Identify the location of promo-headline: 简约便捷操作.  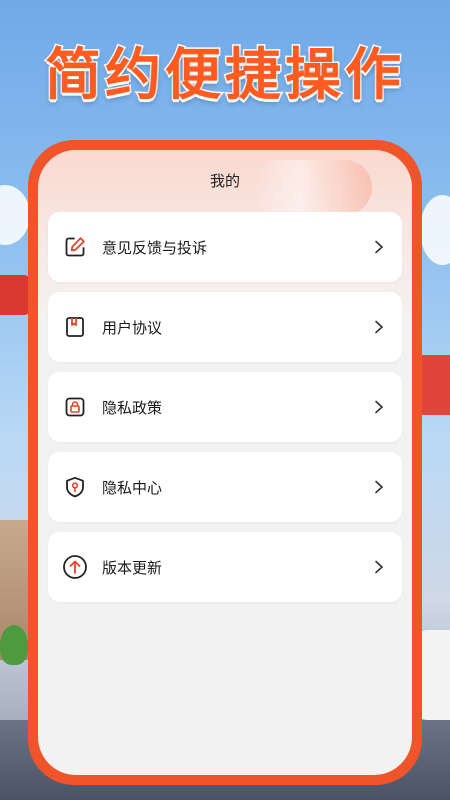
(224, 76).